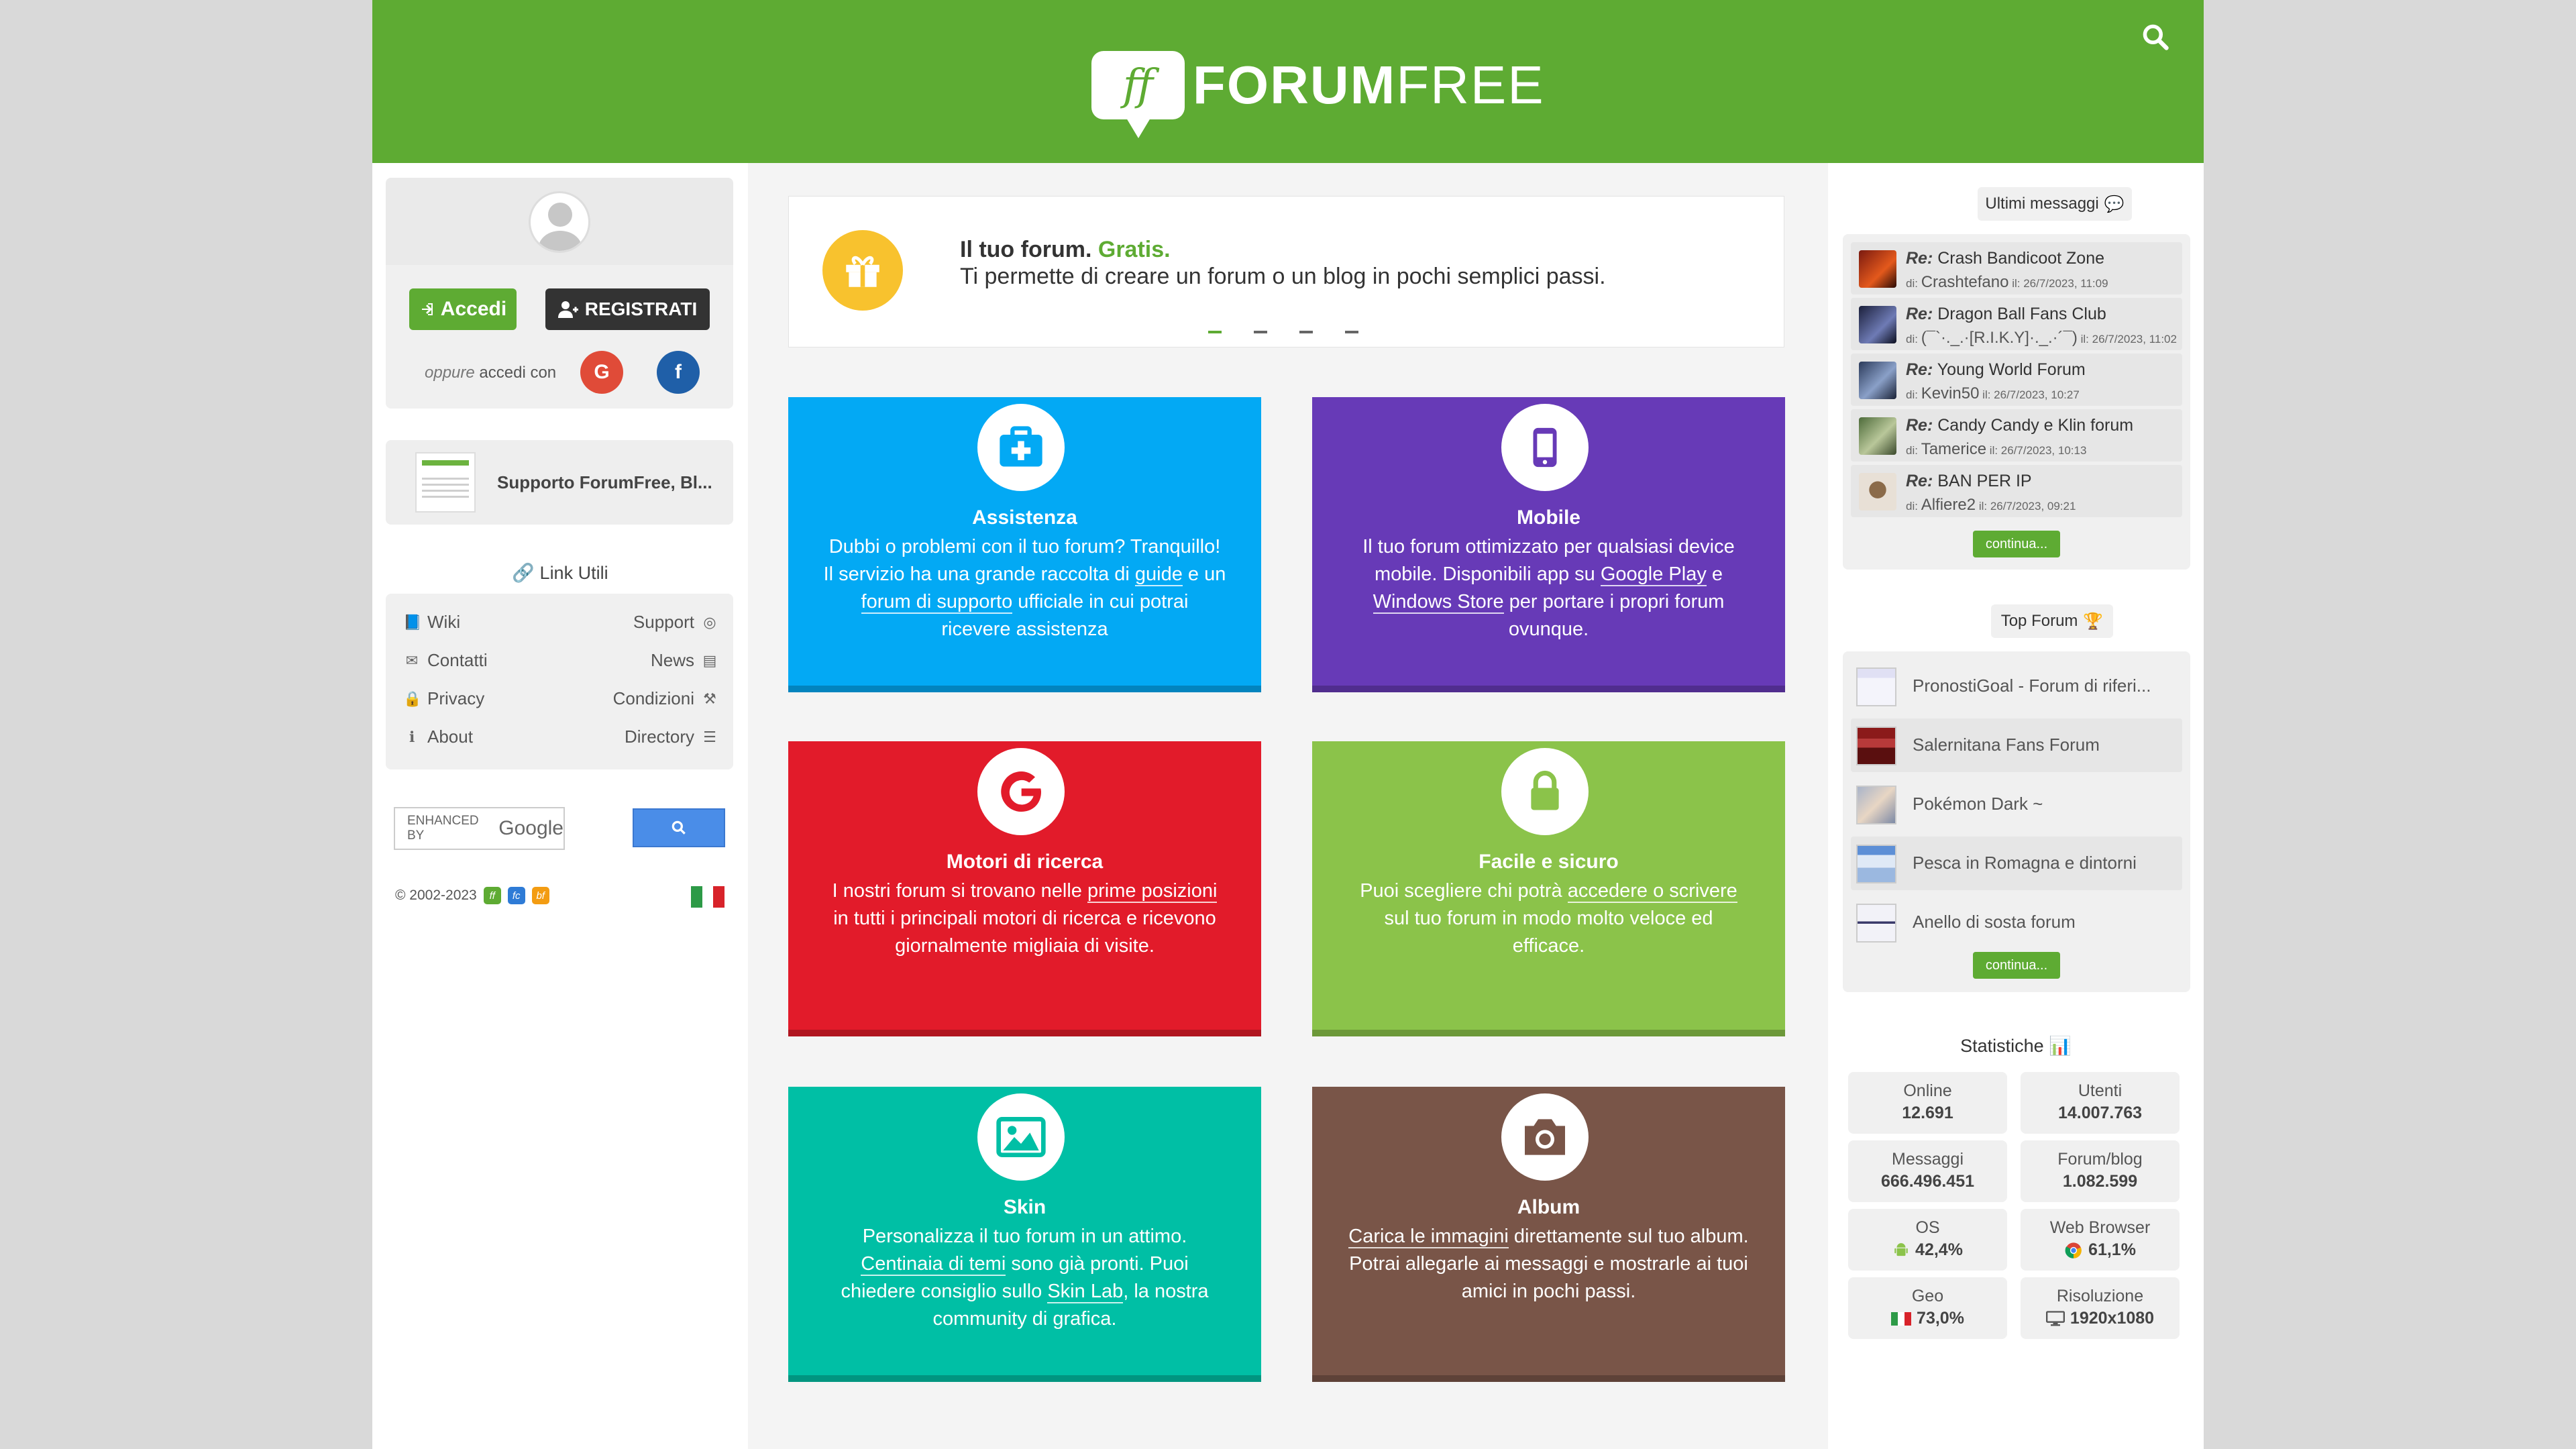  What do you see at coordinates (1065, 249) in the screenshot?
I see `hero-headline: Il tuo forum. Gratis.` at bounding box center [1065, 249].